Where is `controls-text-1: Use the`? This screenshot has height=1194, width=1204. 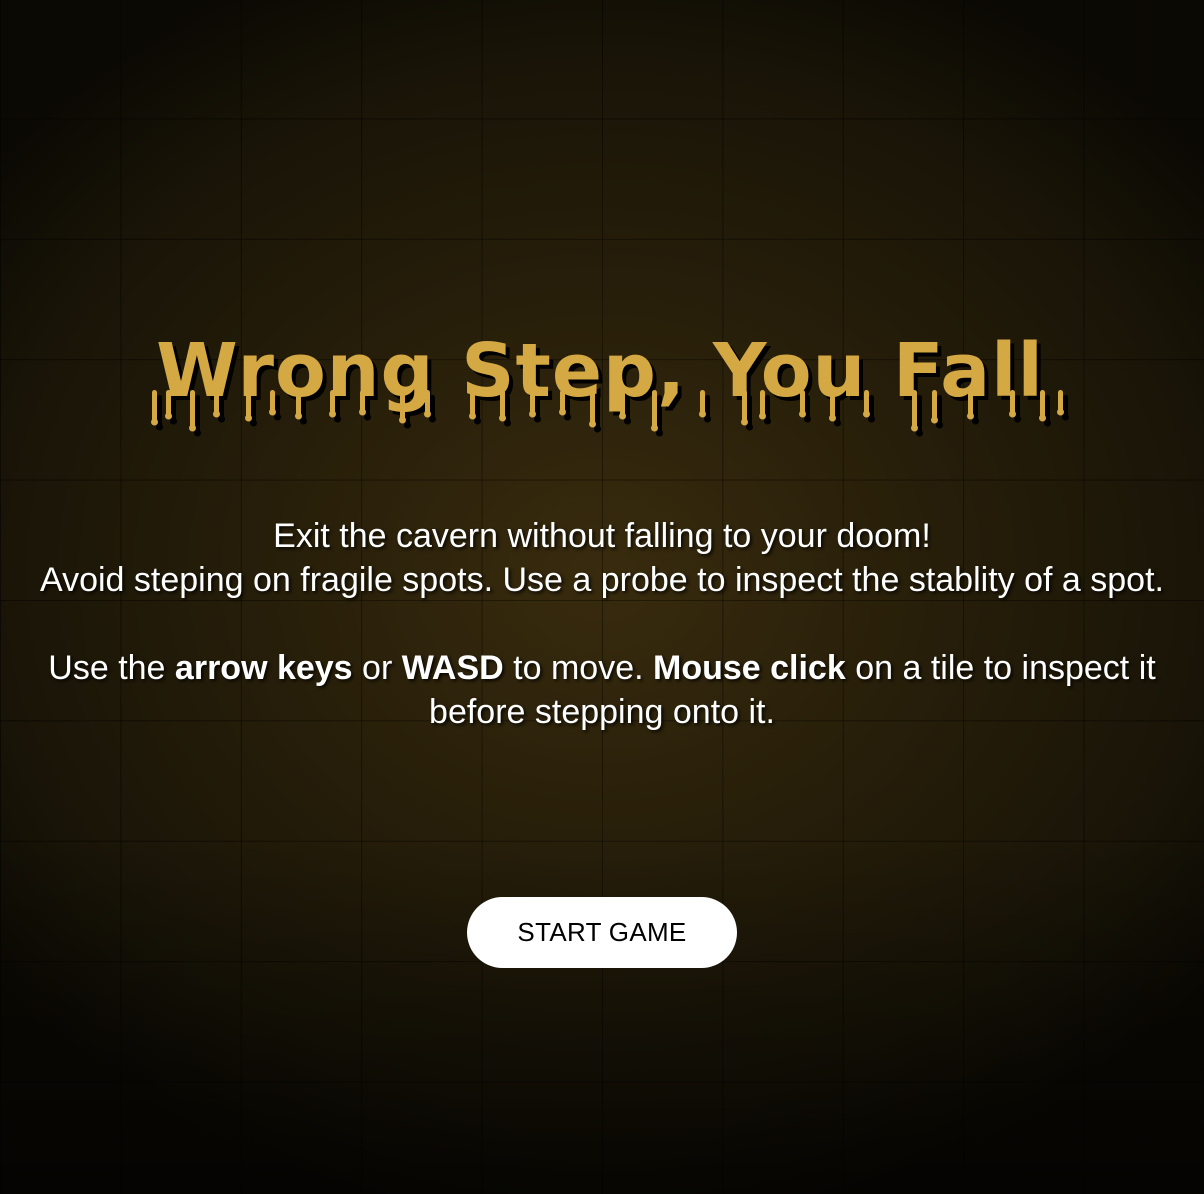 controls-text-1: Use the is located at coordinates (111, 668).